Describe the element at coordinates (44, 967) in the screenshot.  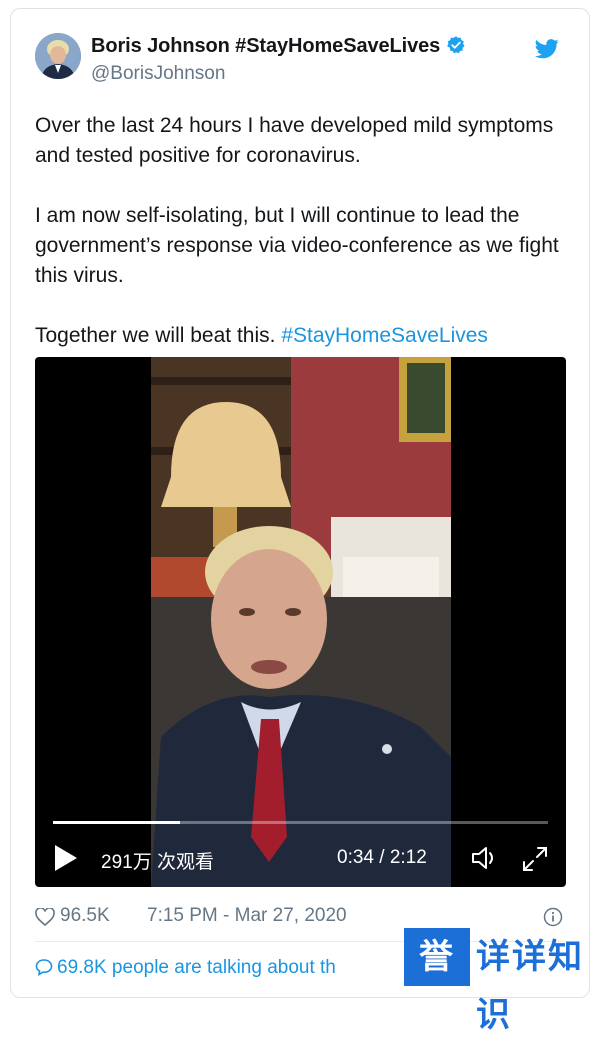
I see `speech-bubble-icon` at that location.